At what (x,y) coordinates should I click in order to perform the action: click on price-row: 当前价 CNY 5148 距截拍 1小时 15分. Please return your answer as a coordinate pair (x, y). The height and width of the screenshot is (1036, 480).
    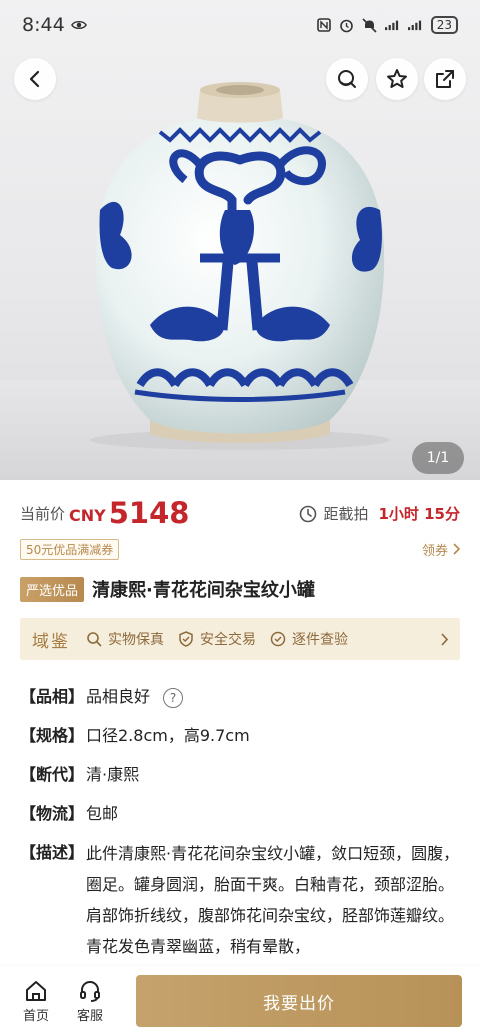
    Looking at the image, I should click on (240, 511).